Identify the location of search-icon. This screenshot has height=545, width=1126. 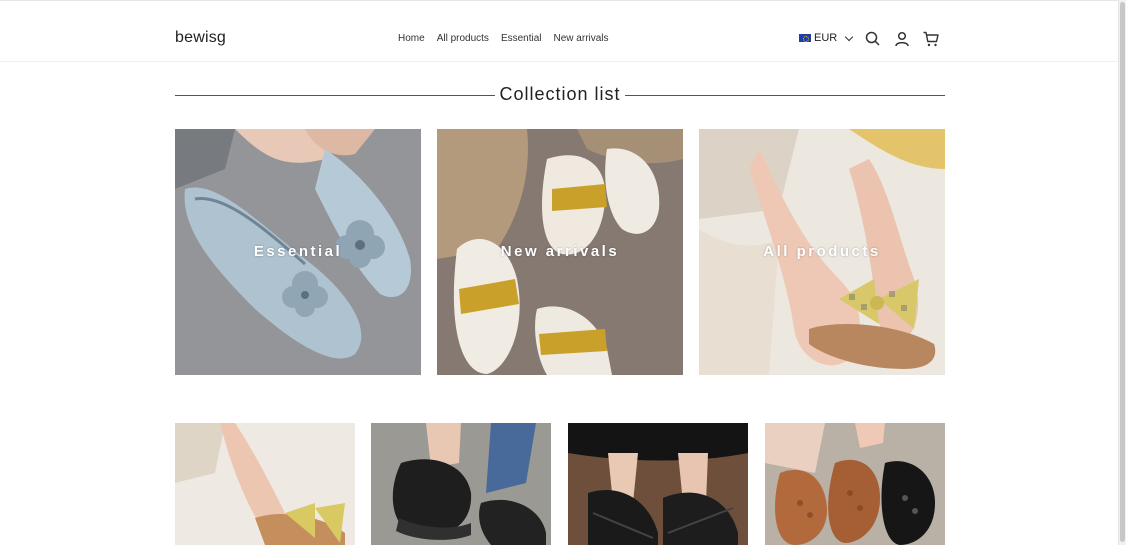
(873, 39).